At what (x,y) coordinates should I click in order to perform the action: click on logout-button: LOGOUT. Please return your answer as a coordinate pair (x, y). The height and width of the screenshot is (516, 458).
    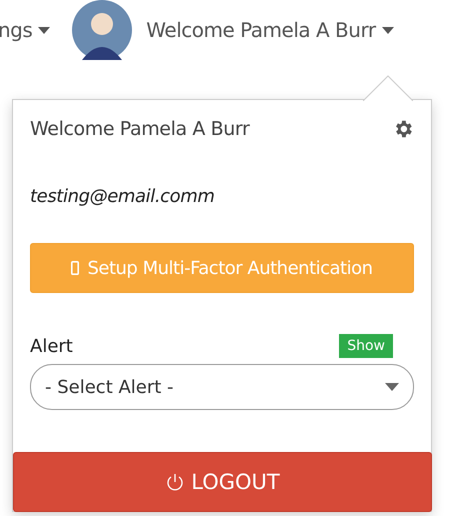
    Looking at the image, I should click on (222, 482).